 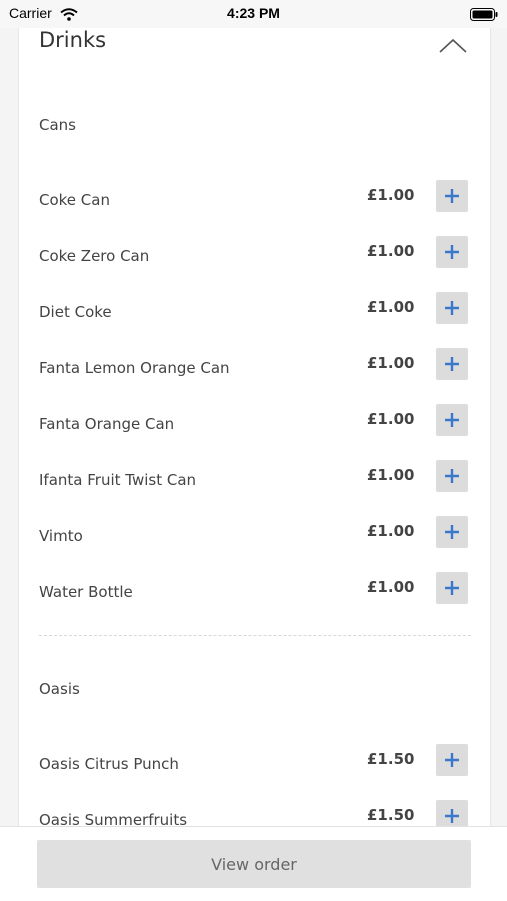 What do you see at coordinates (57, 125) in the screenshot?
I see `section-label-cans: Cans` at bounding box center [57, 125].